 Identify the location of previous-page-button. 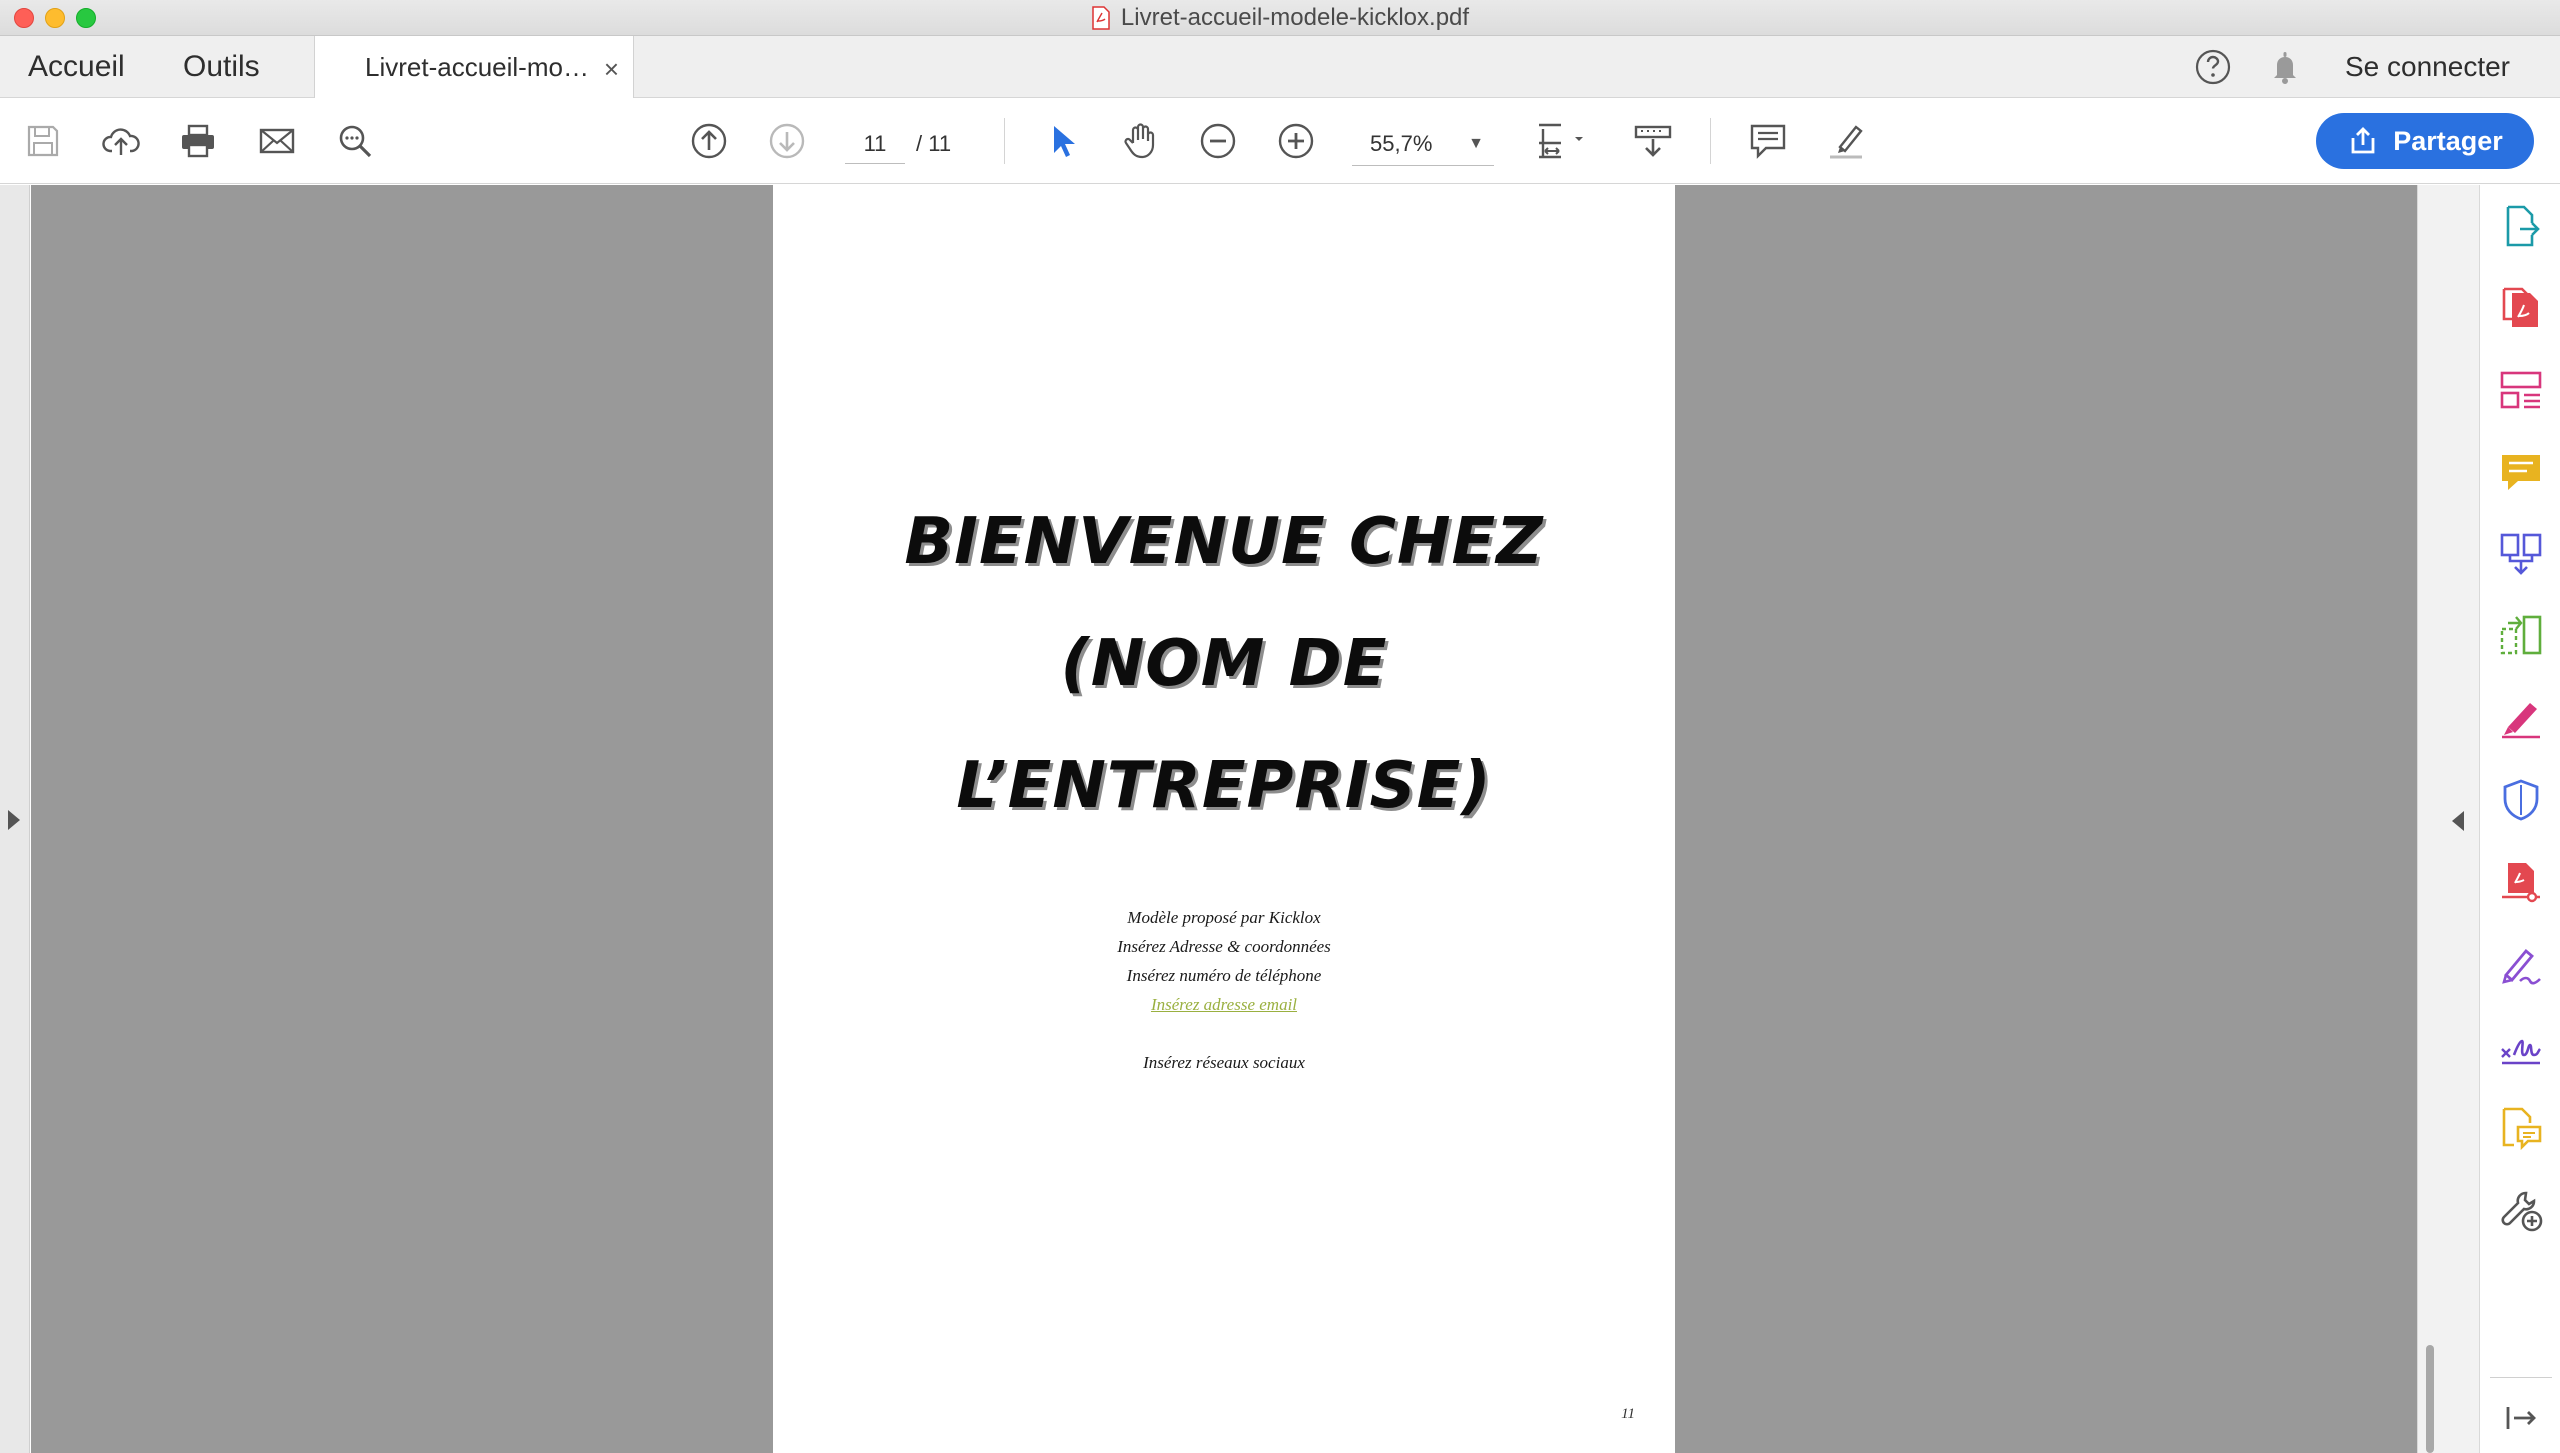
(709, 141).